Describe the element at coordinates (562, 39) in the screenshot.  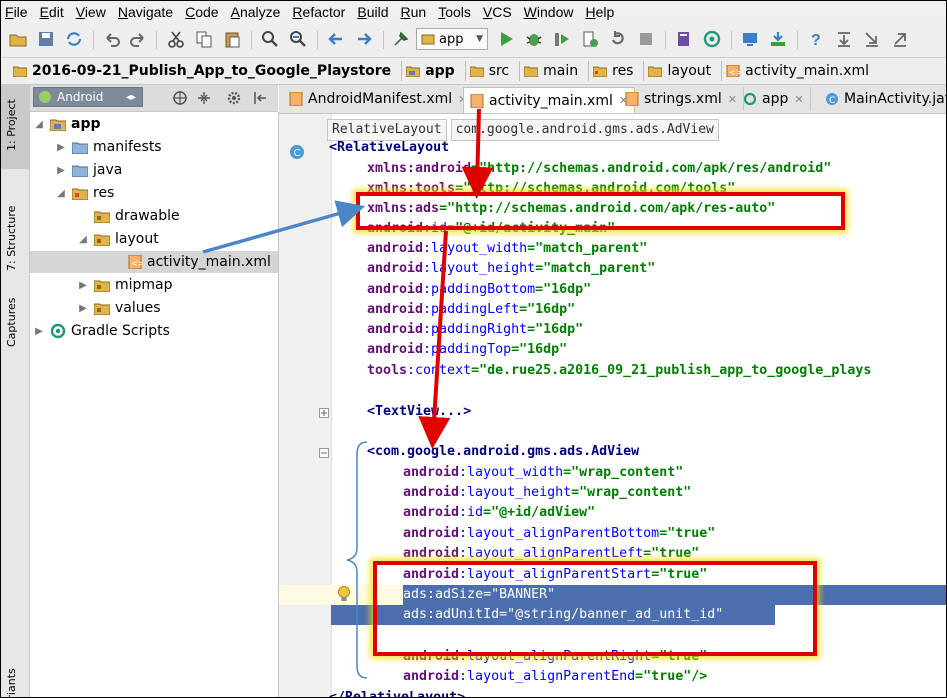
I see `coverage-icon` at that location.